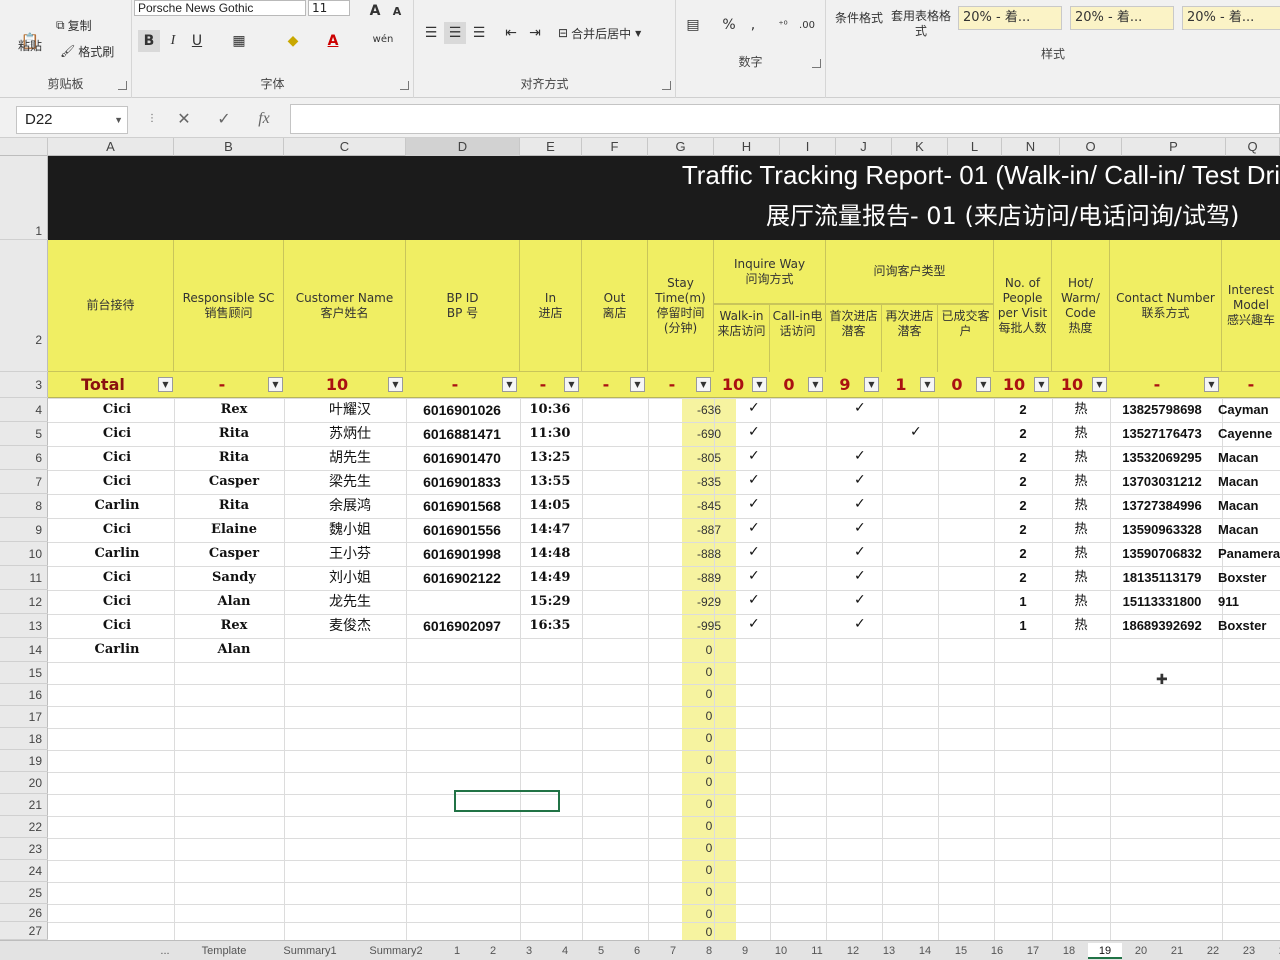 The image size is (1280, 960). Describe the element at coordinates (350, 482) in the screenshot. I see `cell-customer: 梁先生` at that location.